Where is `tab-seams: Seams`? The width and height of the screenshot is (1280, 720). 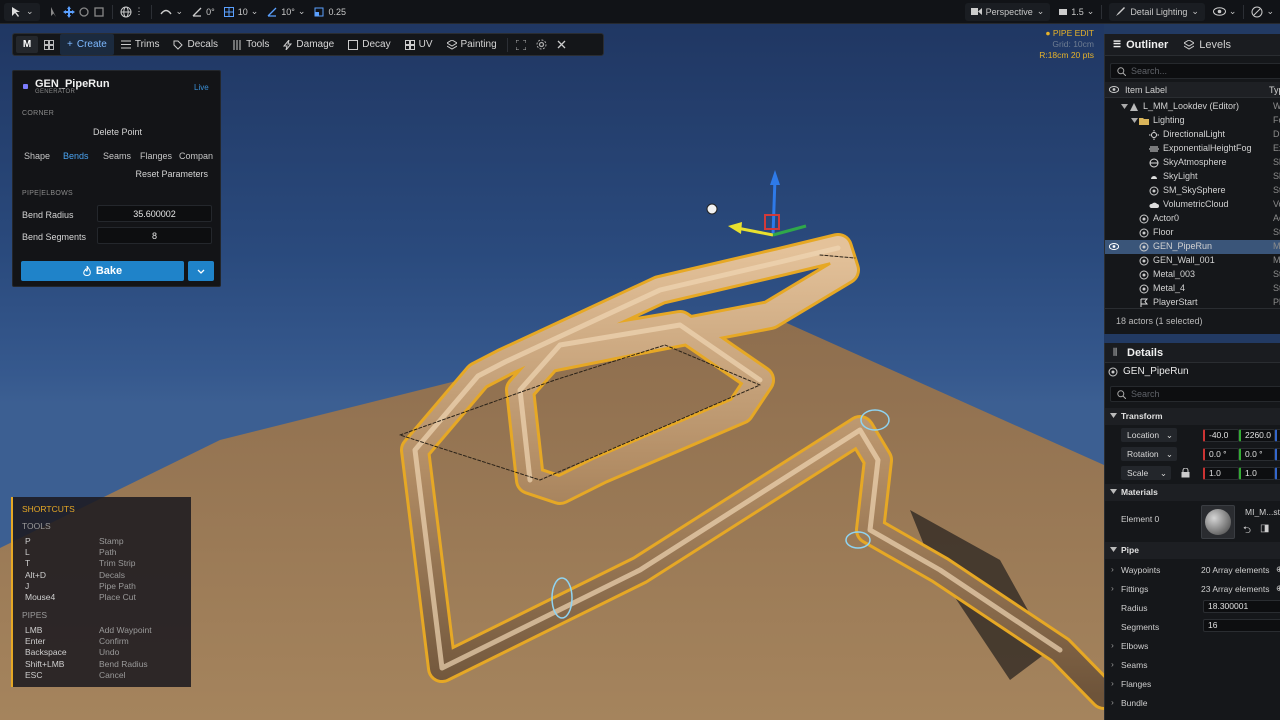
tab-seams: Seams is located at coordinates (117, 156).